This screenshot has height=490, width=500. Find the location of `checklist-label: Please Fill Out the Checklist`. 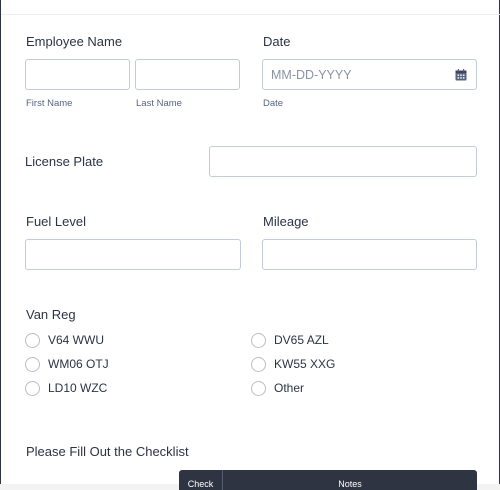

checklist-label: Please Fill Out the Checklist is located at coordinates (107, 451).